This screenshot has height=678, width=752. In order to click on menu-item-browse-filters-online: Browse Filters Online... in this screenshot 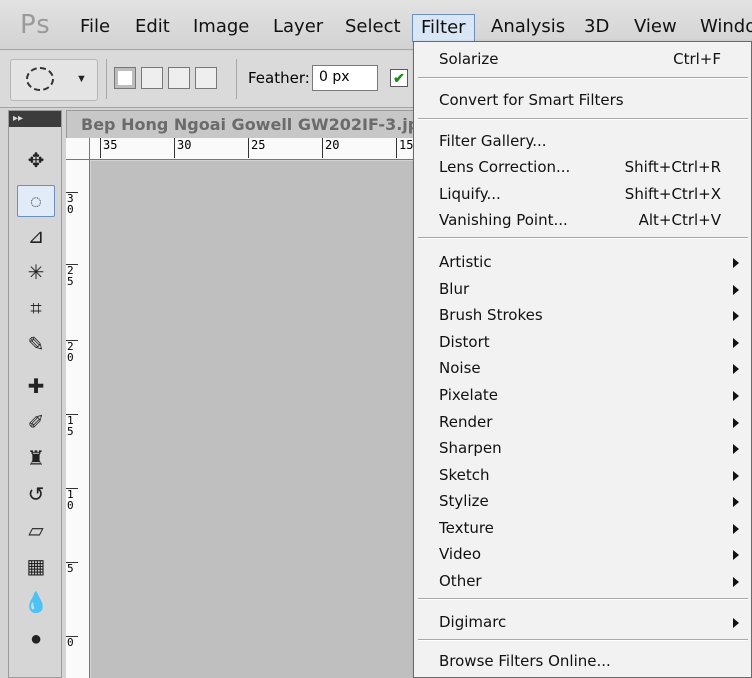, I will do `click(582, 662)`.